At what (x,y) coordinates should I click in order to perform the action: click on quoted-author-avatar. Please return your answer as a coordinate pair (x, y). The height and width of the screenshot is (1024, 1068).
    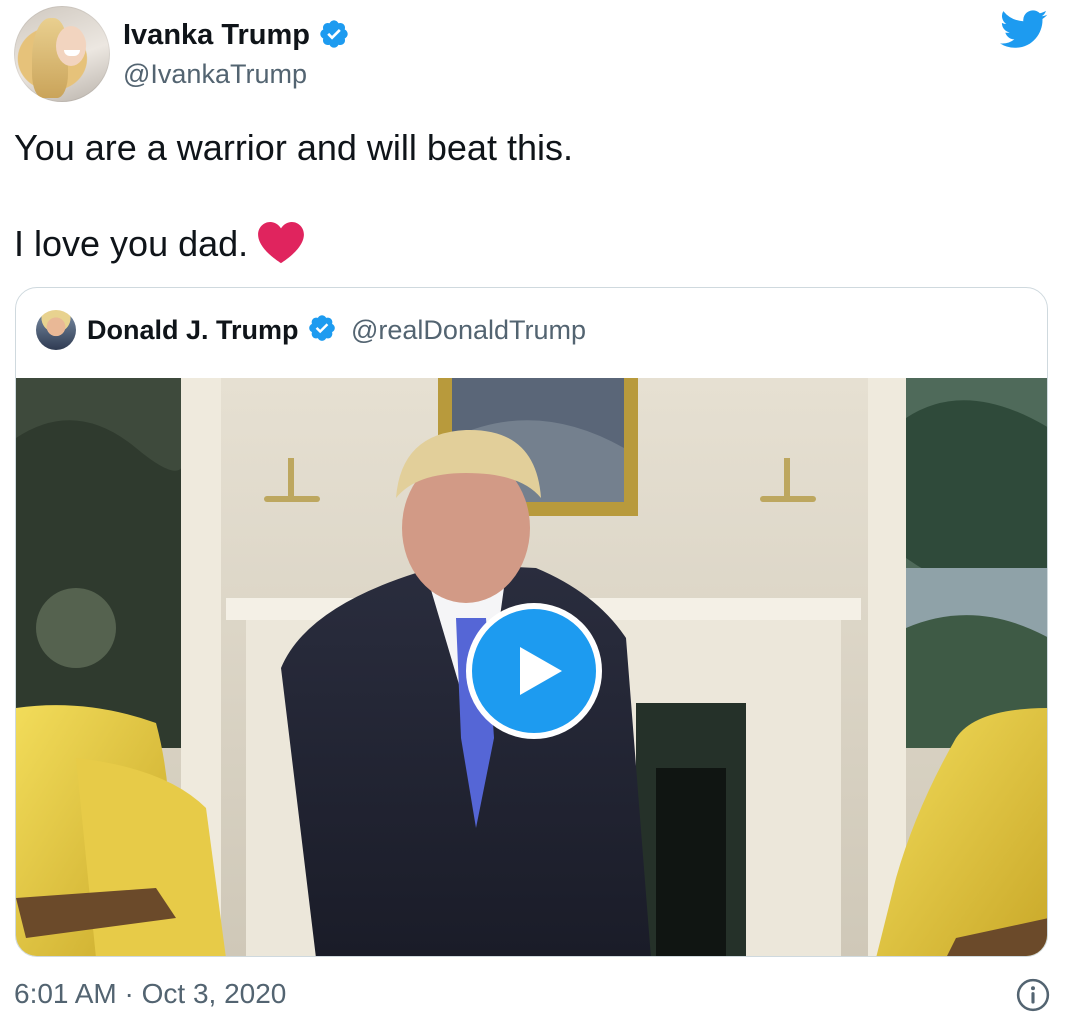
    Looking at the image, I should click on (56, 330).